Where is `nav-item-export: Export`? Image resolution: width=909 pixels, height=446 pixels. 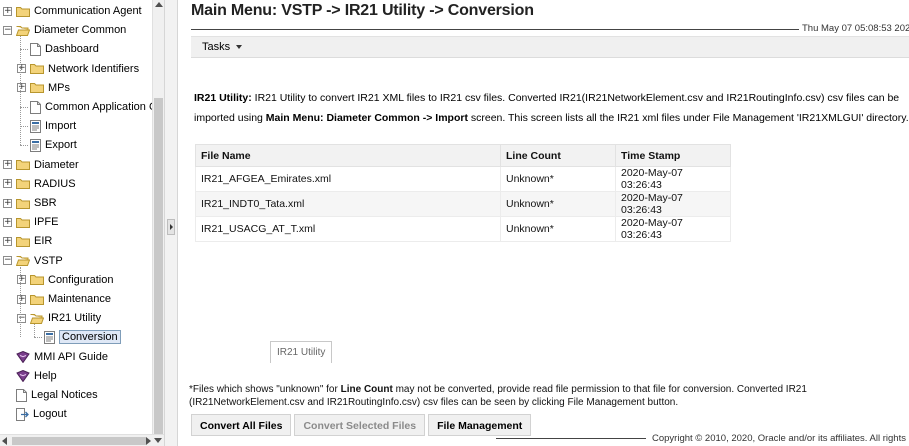
nav-item-export: Export is located at coordinates (53, 145).